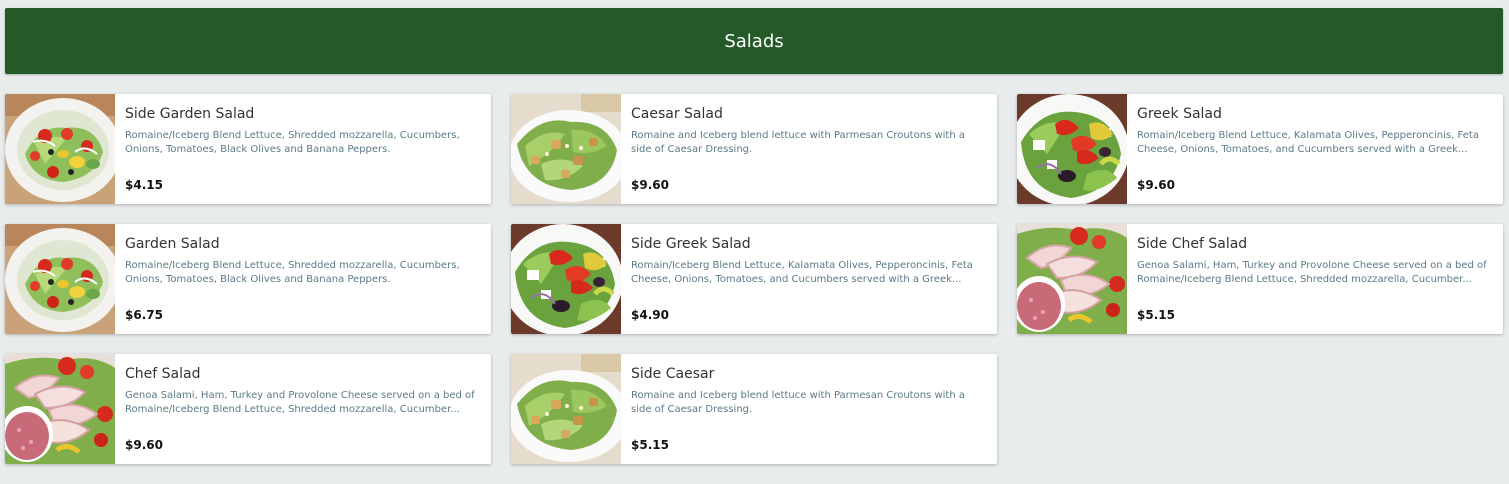 The width and height of the screenshot is (1509, 484). What do you see at coordinates (1316, 114) in the screenshot?
I see `menu-item-title: Greek Salad` at bounding box center [1316, 114].